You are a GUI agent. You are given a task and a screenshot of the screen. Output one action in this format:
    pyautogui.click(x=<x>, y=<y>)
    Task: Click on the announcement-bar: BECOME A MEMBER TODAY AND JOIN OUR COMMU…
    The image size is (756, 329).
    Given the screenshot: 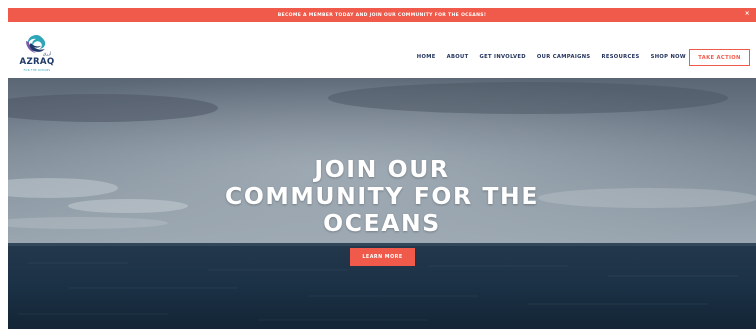 What is the action you would take?
    pyautogui.click(x=382, y=15)
    